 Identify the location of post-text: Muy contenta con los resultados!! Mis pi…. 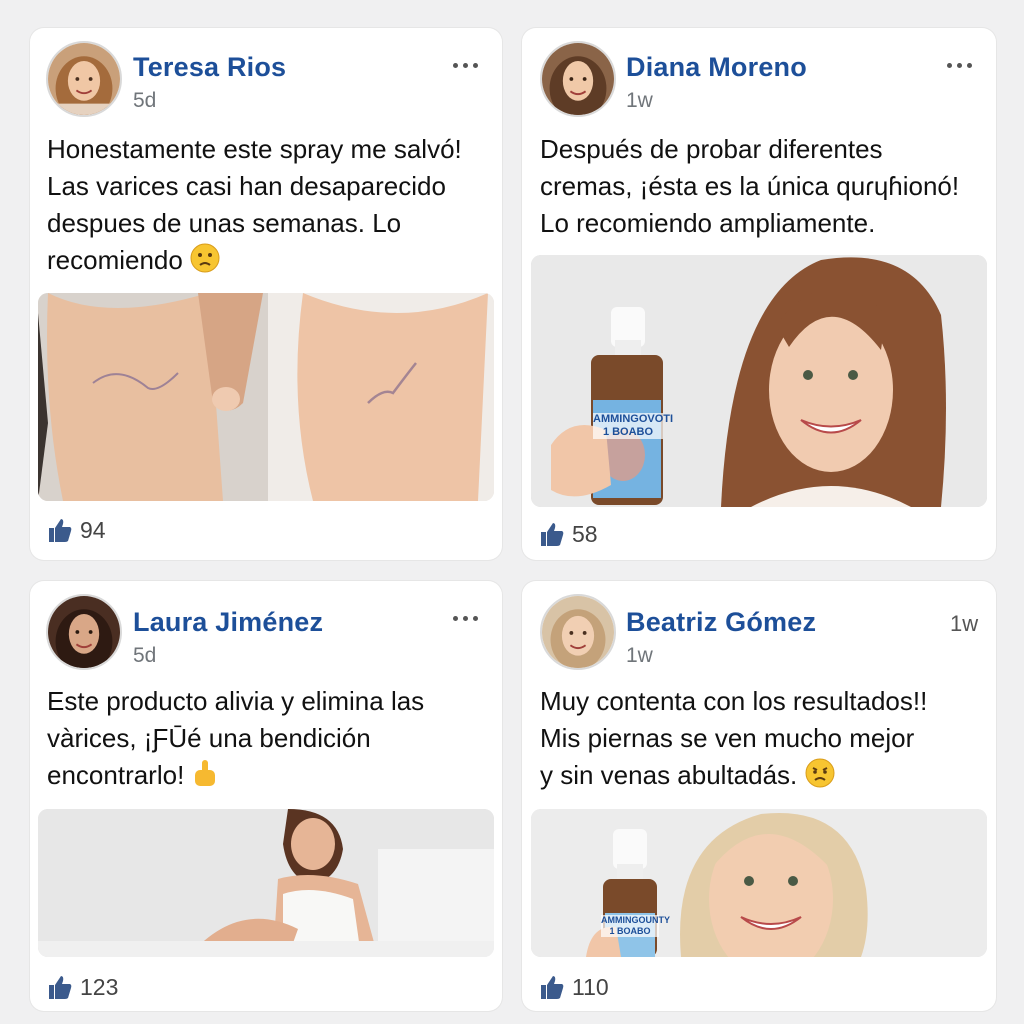
(766, 740).